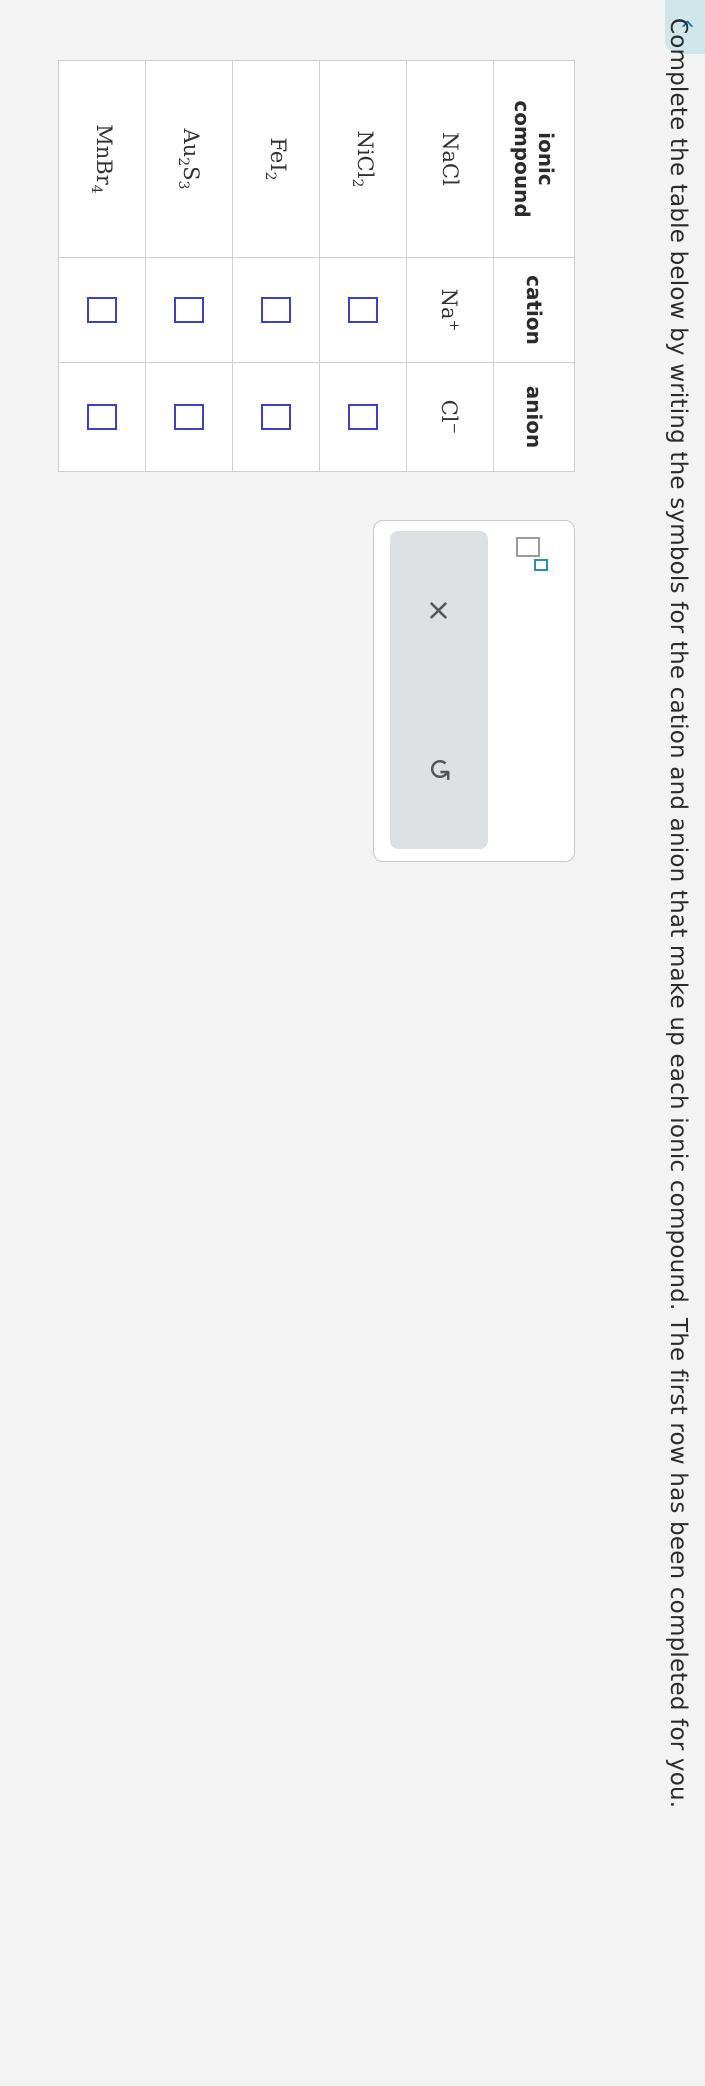 The image size is (705, 2086). Describe the element at coordinates (363, 159) in the screenshot. I see `compound-cell: NiCl2` at that location.